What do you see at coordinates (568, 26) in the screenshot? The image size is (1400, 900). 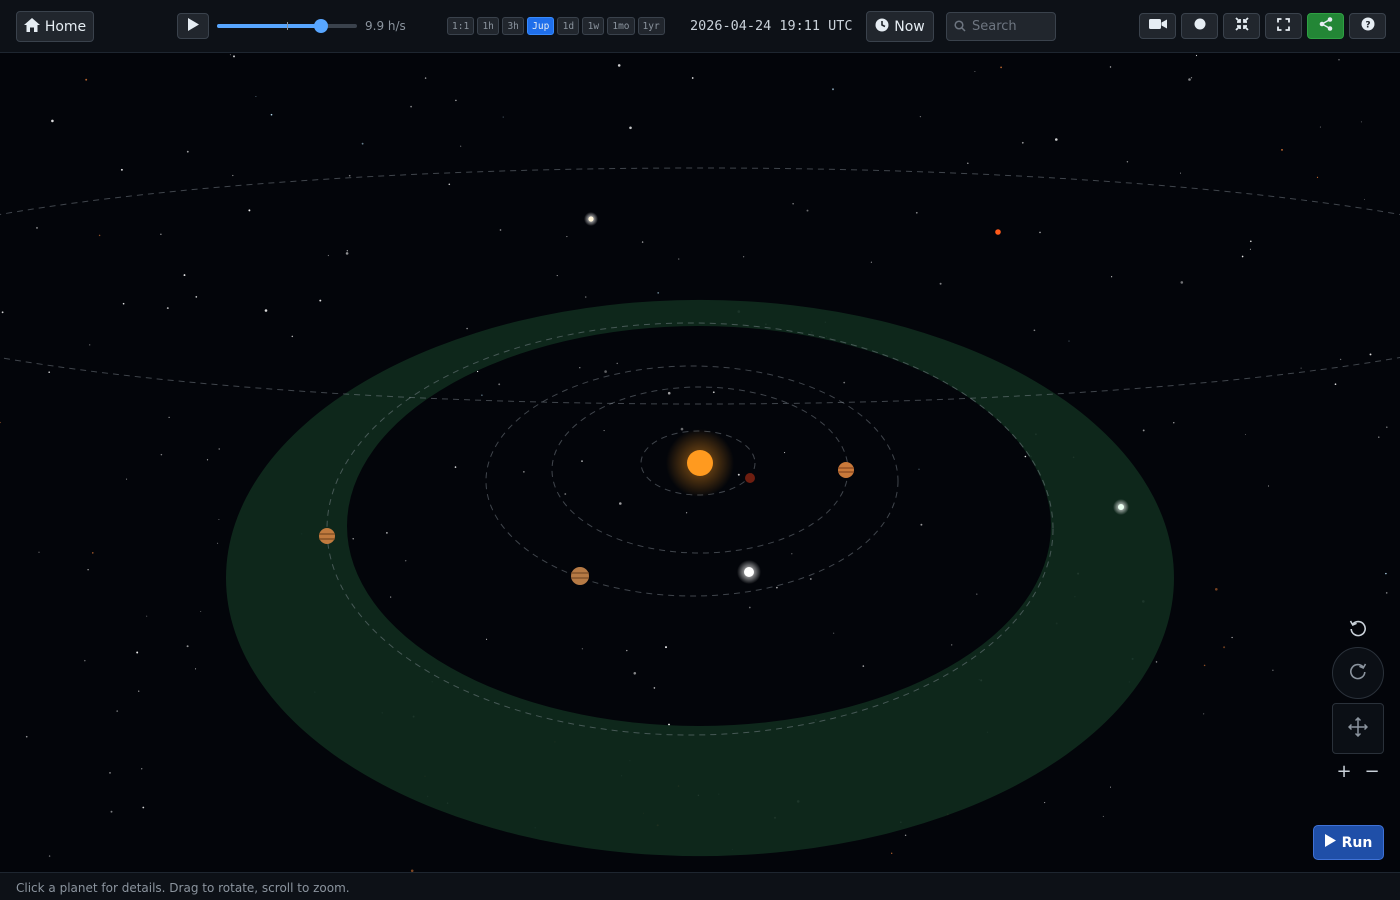 I see `preset-1d-button: 1d` at bounding box center [568, 26].